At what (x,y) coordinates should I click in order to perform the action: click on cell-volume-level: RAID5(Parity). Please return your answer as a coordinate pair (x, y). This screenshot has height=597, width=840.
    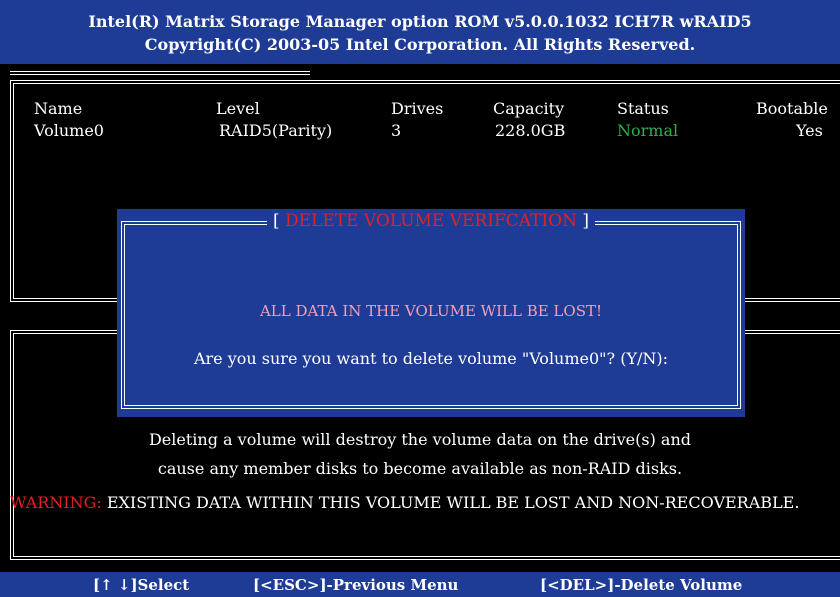
    Looking at the image, I should click on (276, 130).